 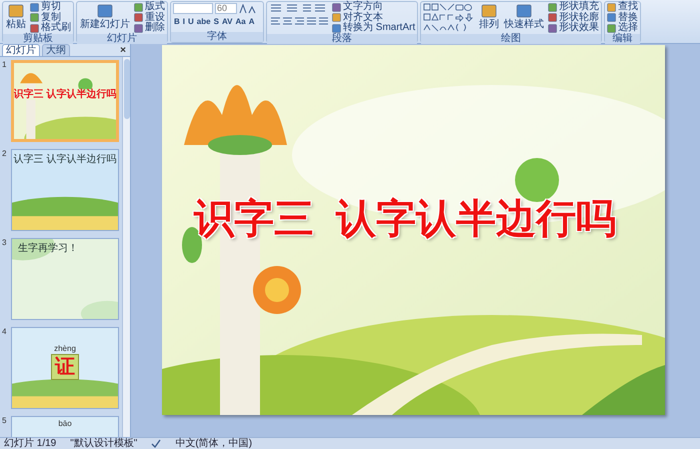 What do you see at coordinates (299, 21) in the screenshot?
I see `align-icons` at bounding box center [299, 21].